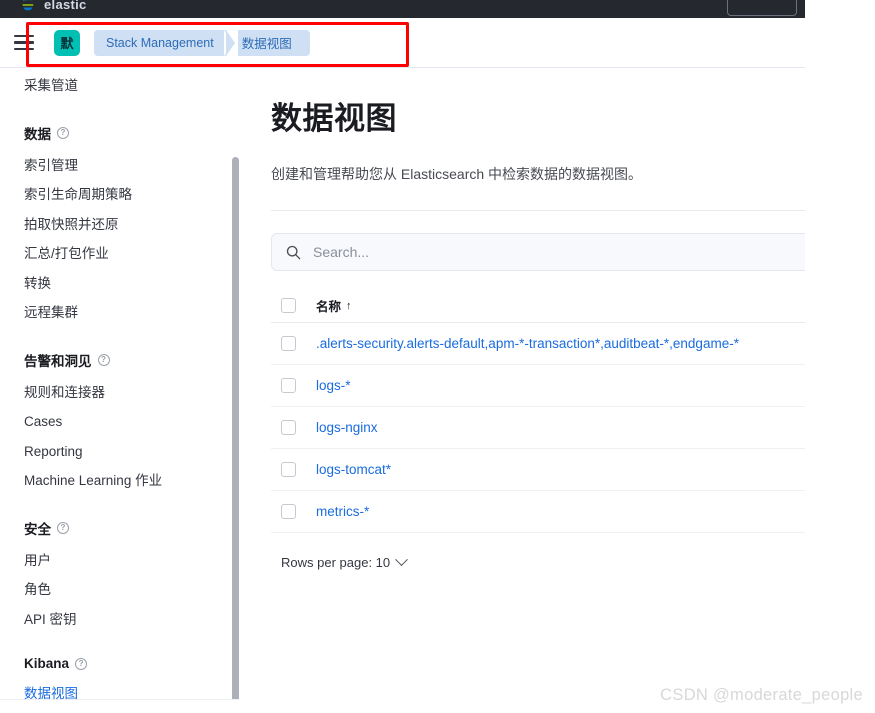  I want to click on column-header-name: 名称 ↑, so click(334, 305).